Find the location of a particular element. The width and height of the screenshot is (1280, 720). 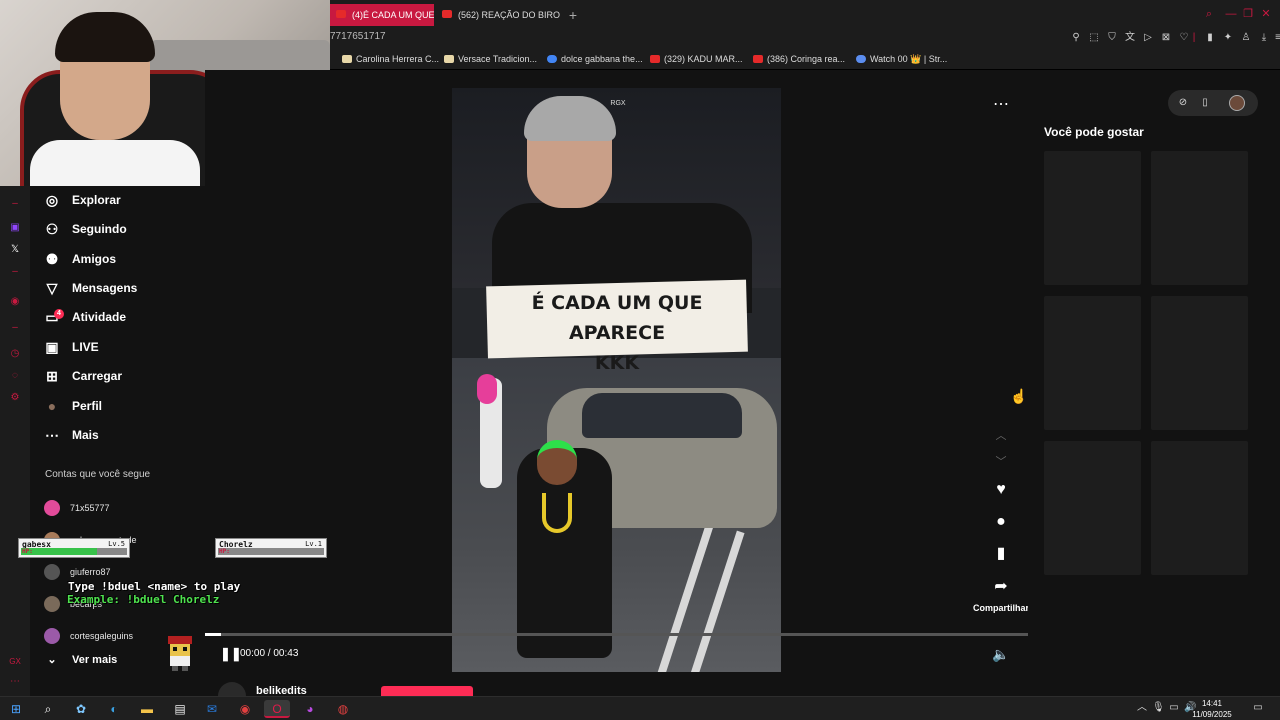

nav-item-amigos: ⚉ Amigos is located at coordinates (124, 259).